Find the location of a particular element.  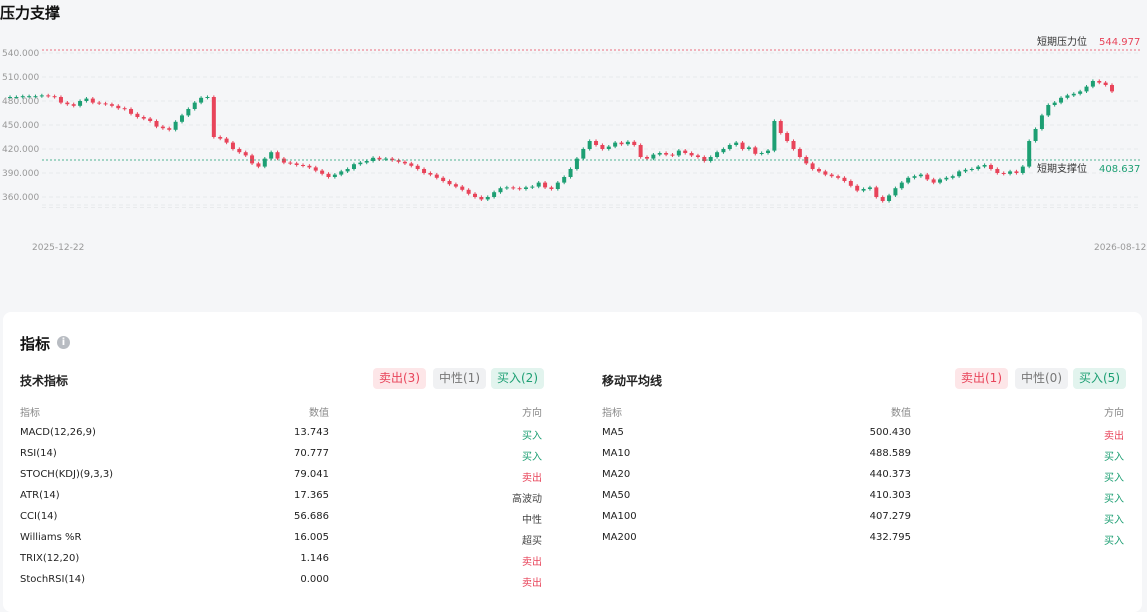

info-icon: i is located at coordinates (63, 342).